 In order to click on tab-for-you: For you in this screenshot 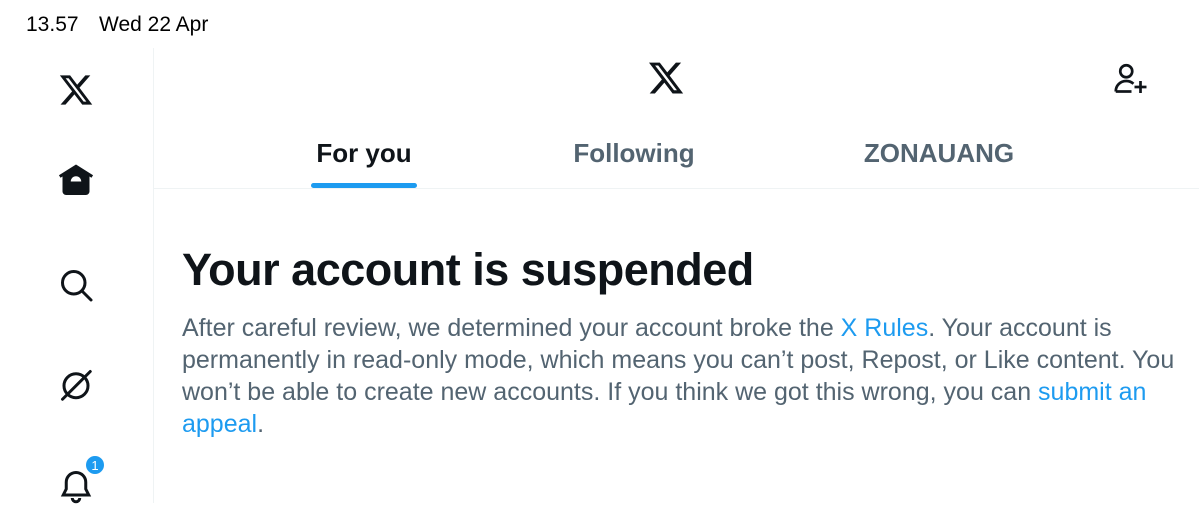, I will do `click(364, 153)`.